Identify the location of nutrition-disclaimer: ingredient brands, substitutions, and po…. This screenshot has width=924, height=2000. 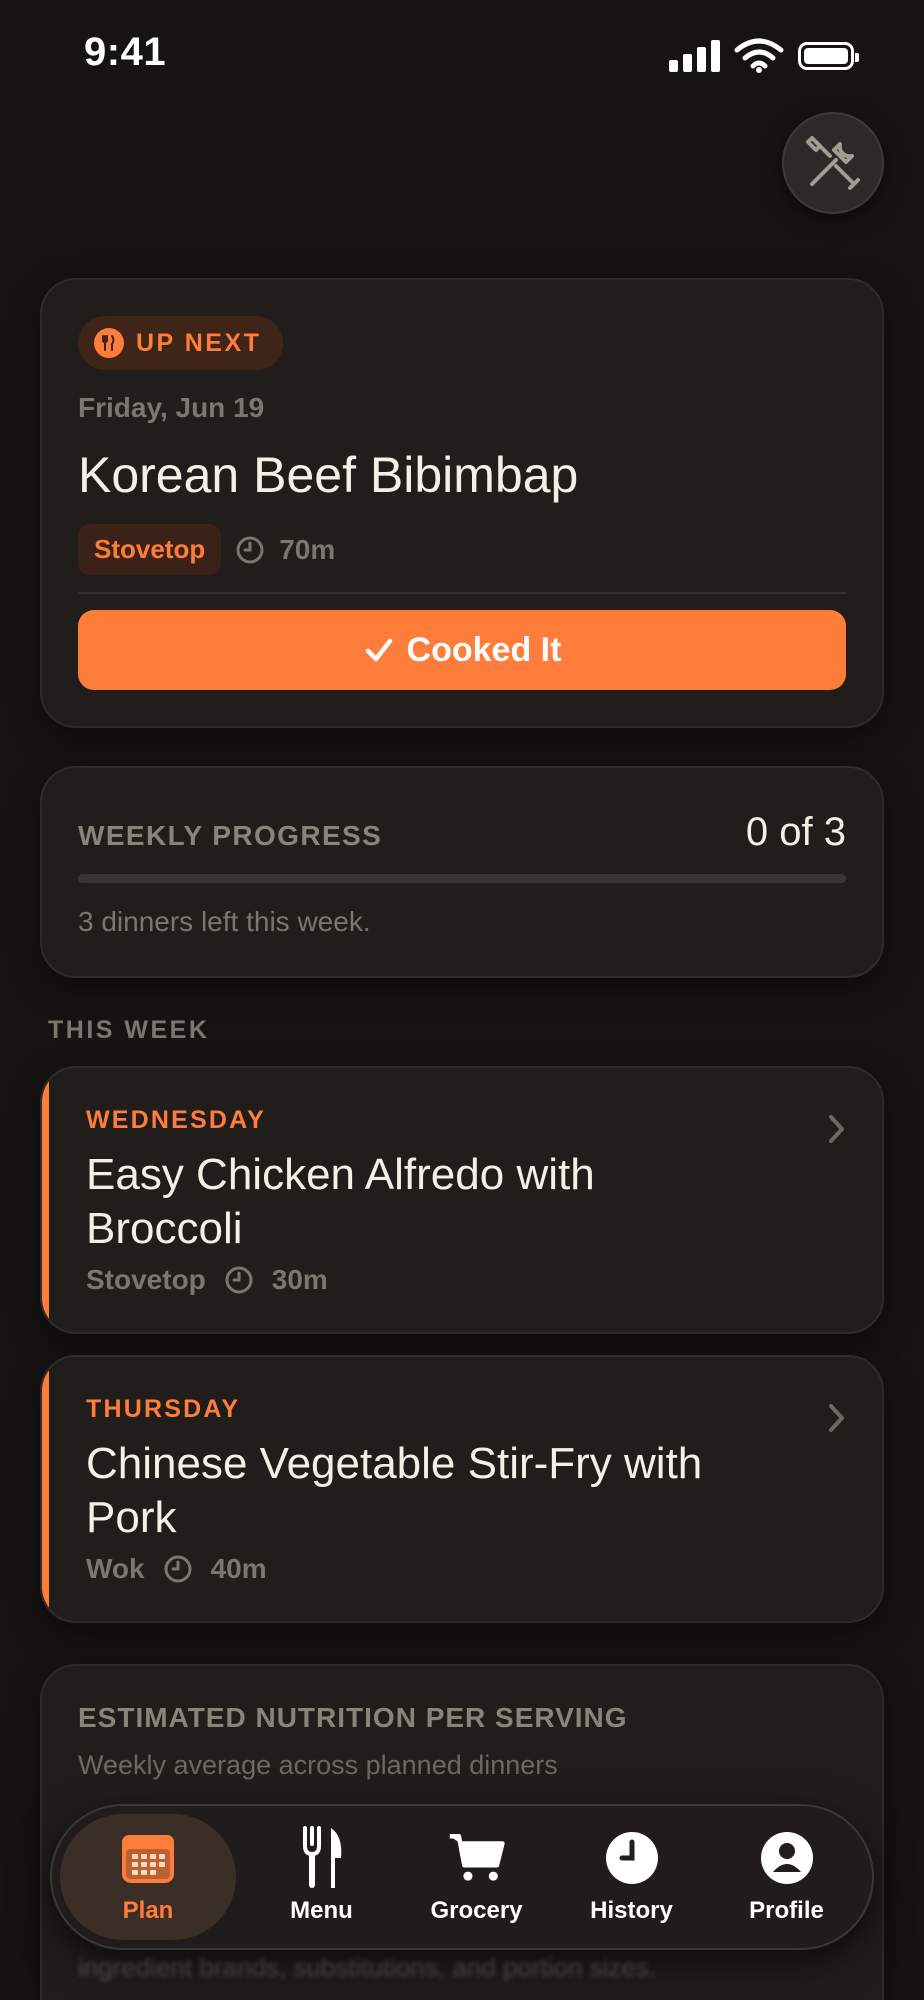
(367, 1967).